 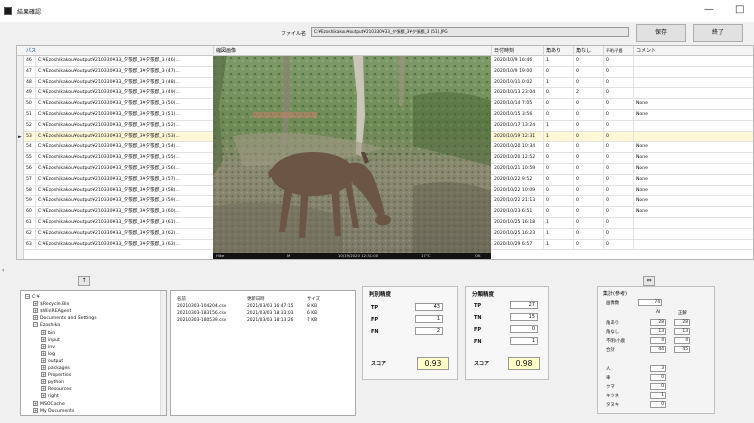 What do you see at coordinates (619, 51) in the screenshot?
I see `column-header-unknown: 不明/子鹿` at bounding box center [619, 51].